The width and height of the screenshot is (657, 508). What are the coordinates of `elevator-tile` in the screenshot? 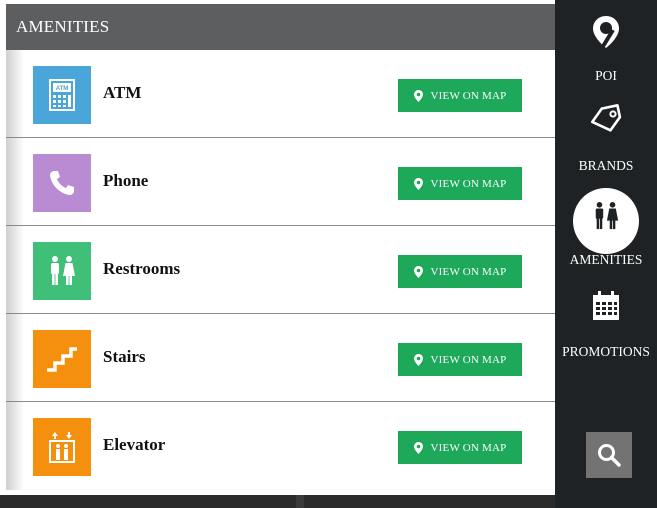 It's located at (62, 447).